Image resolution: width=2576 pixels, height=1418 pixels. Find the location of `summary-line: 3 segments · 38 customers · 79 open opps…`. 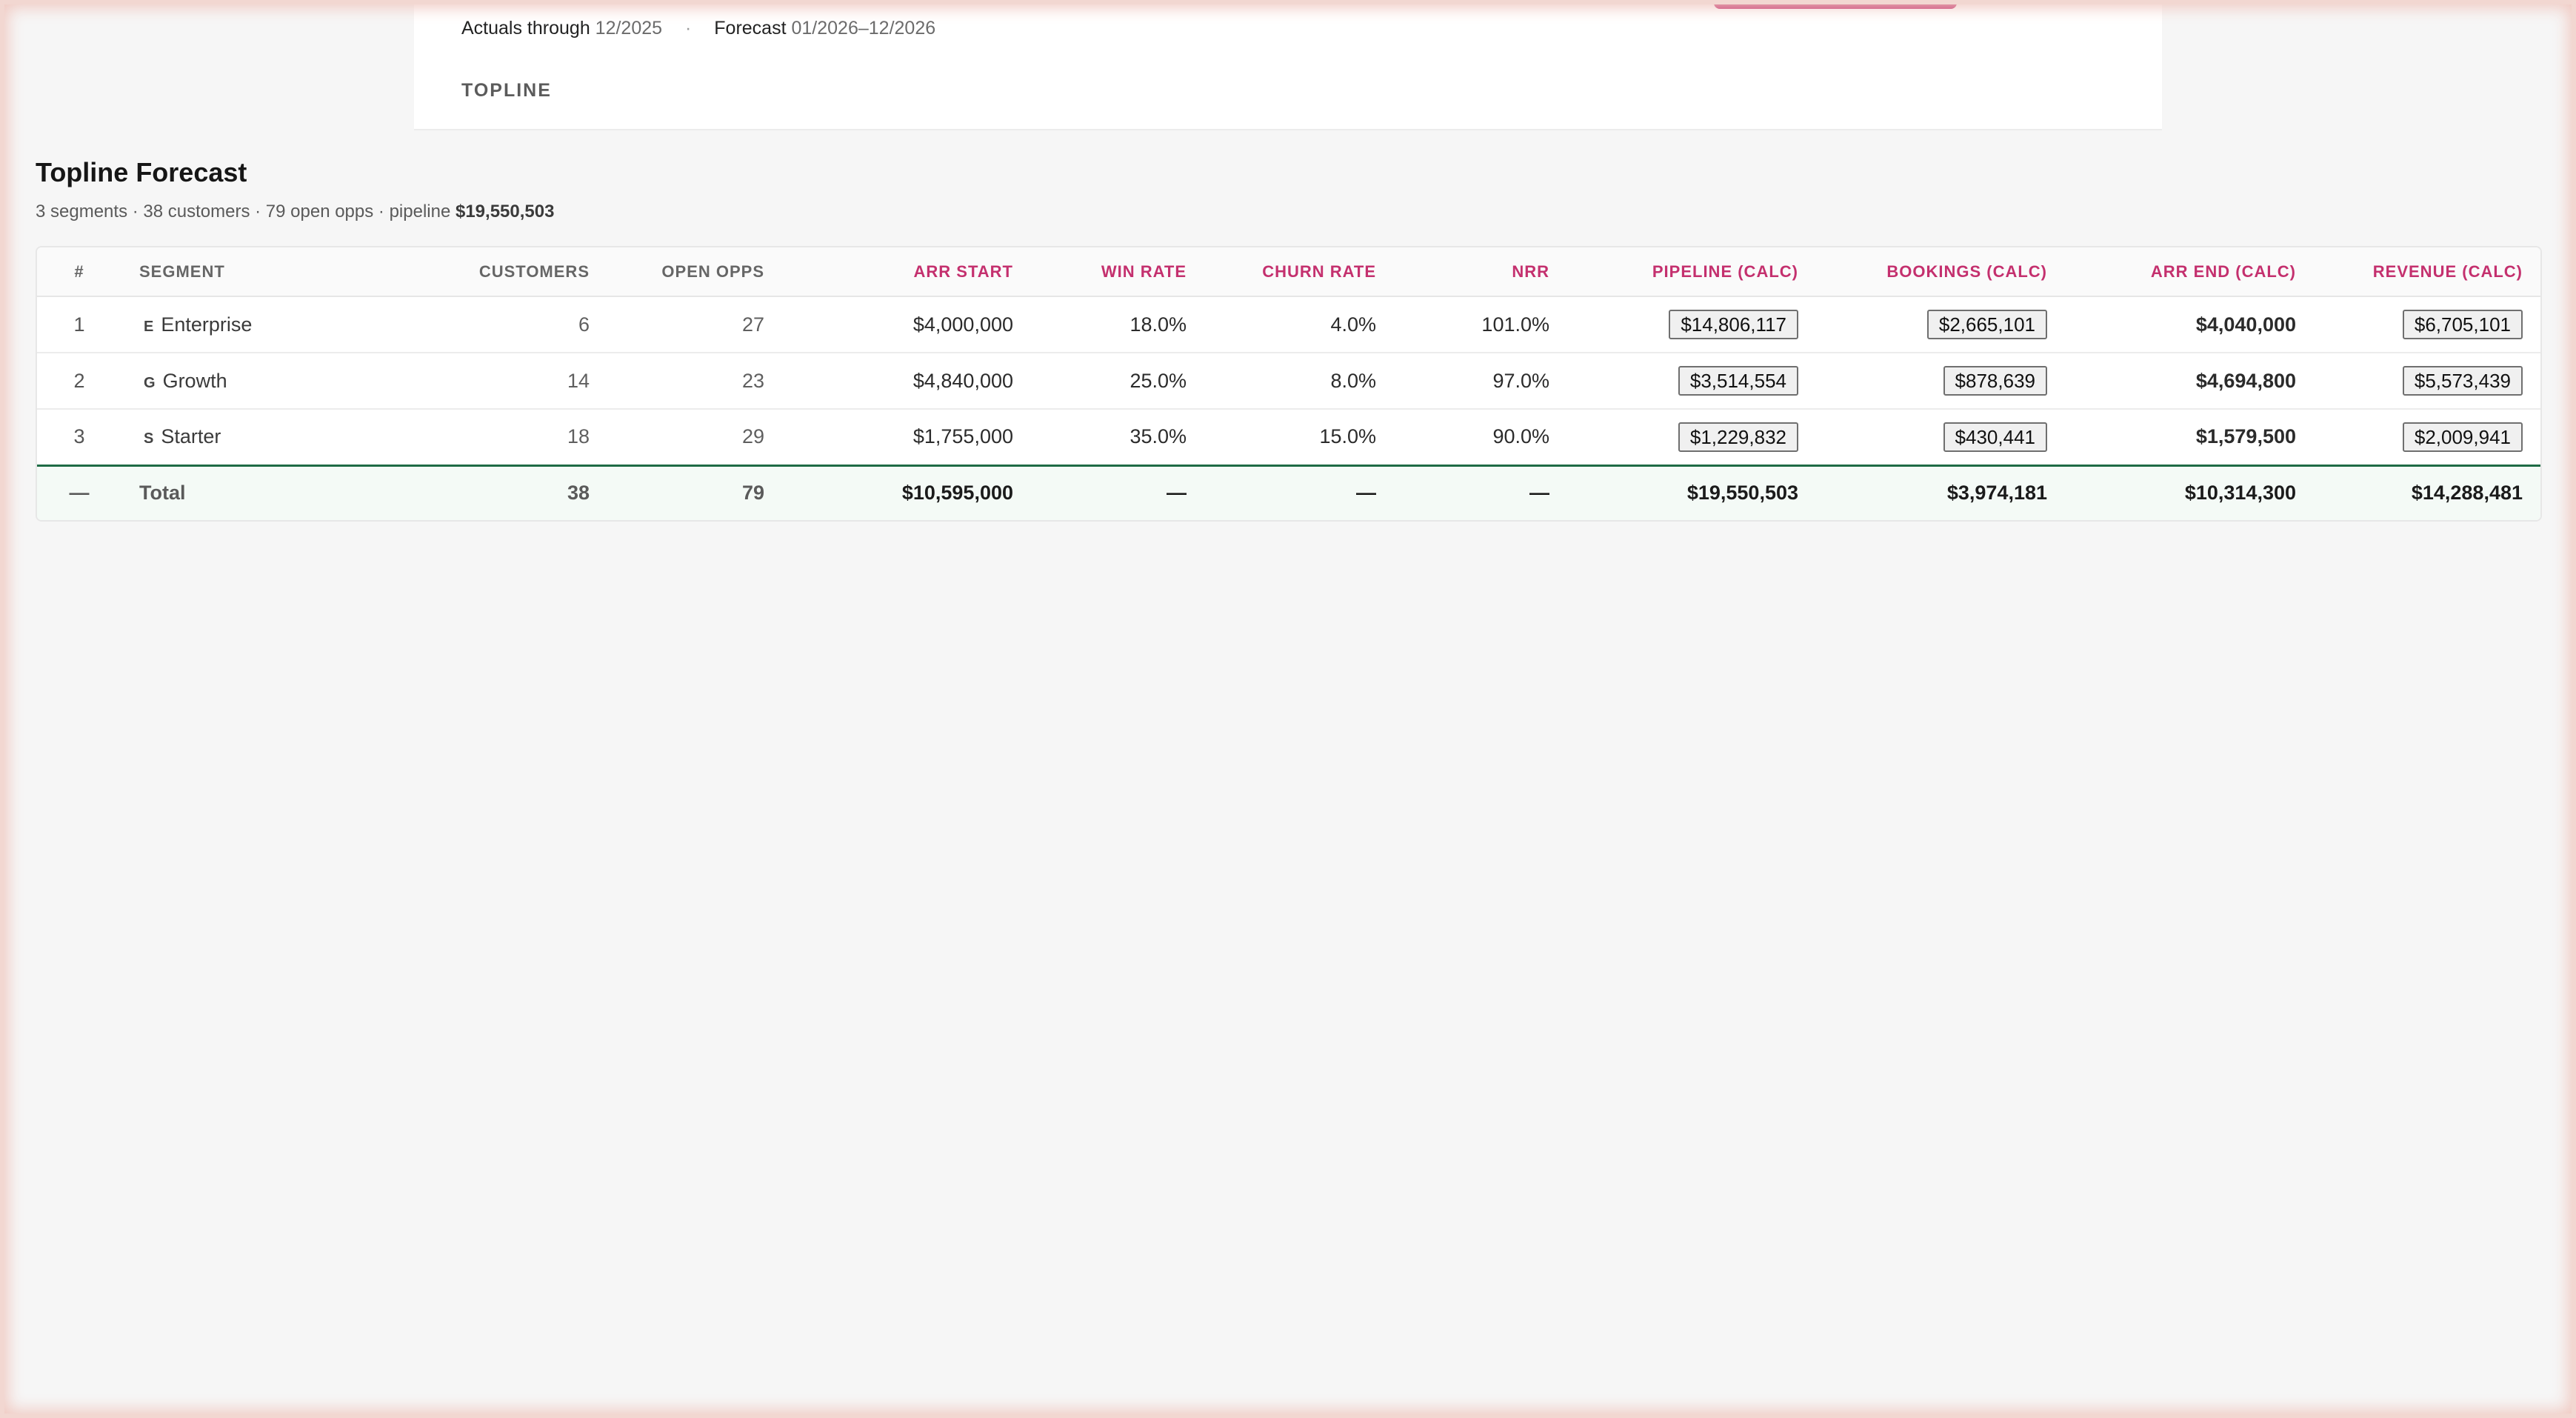

summary-line: 3 segments · 38 customers · 79 open opps… is located at coordinates (295, 212).